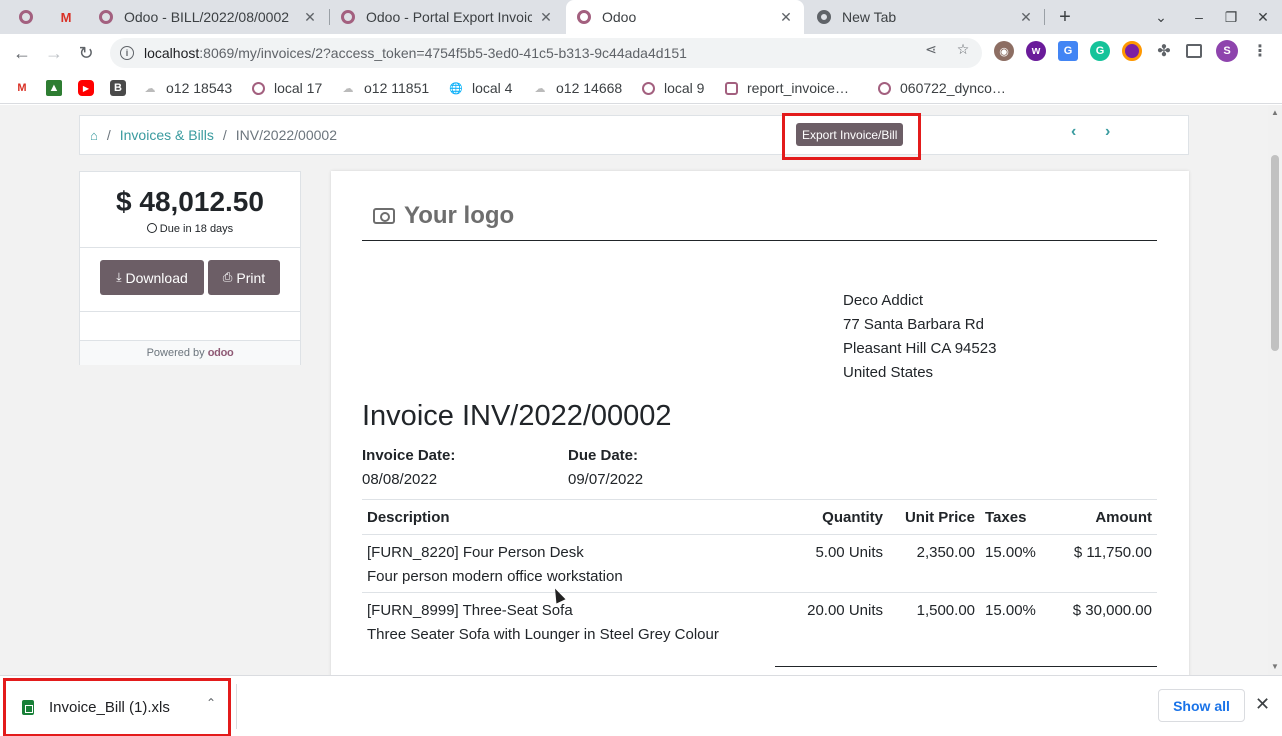  Describe the element at coordinates (492, 88) in the screenshot. I see `bookmark-label: local 4` at that location.